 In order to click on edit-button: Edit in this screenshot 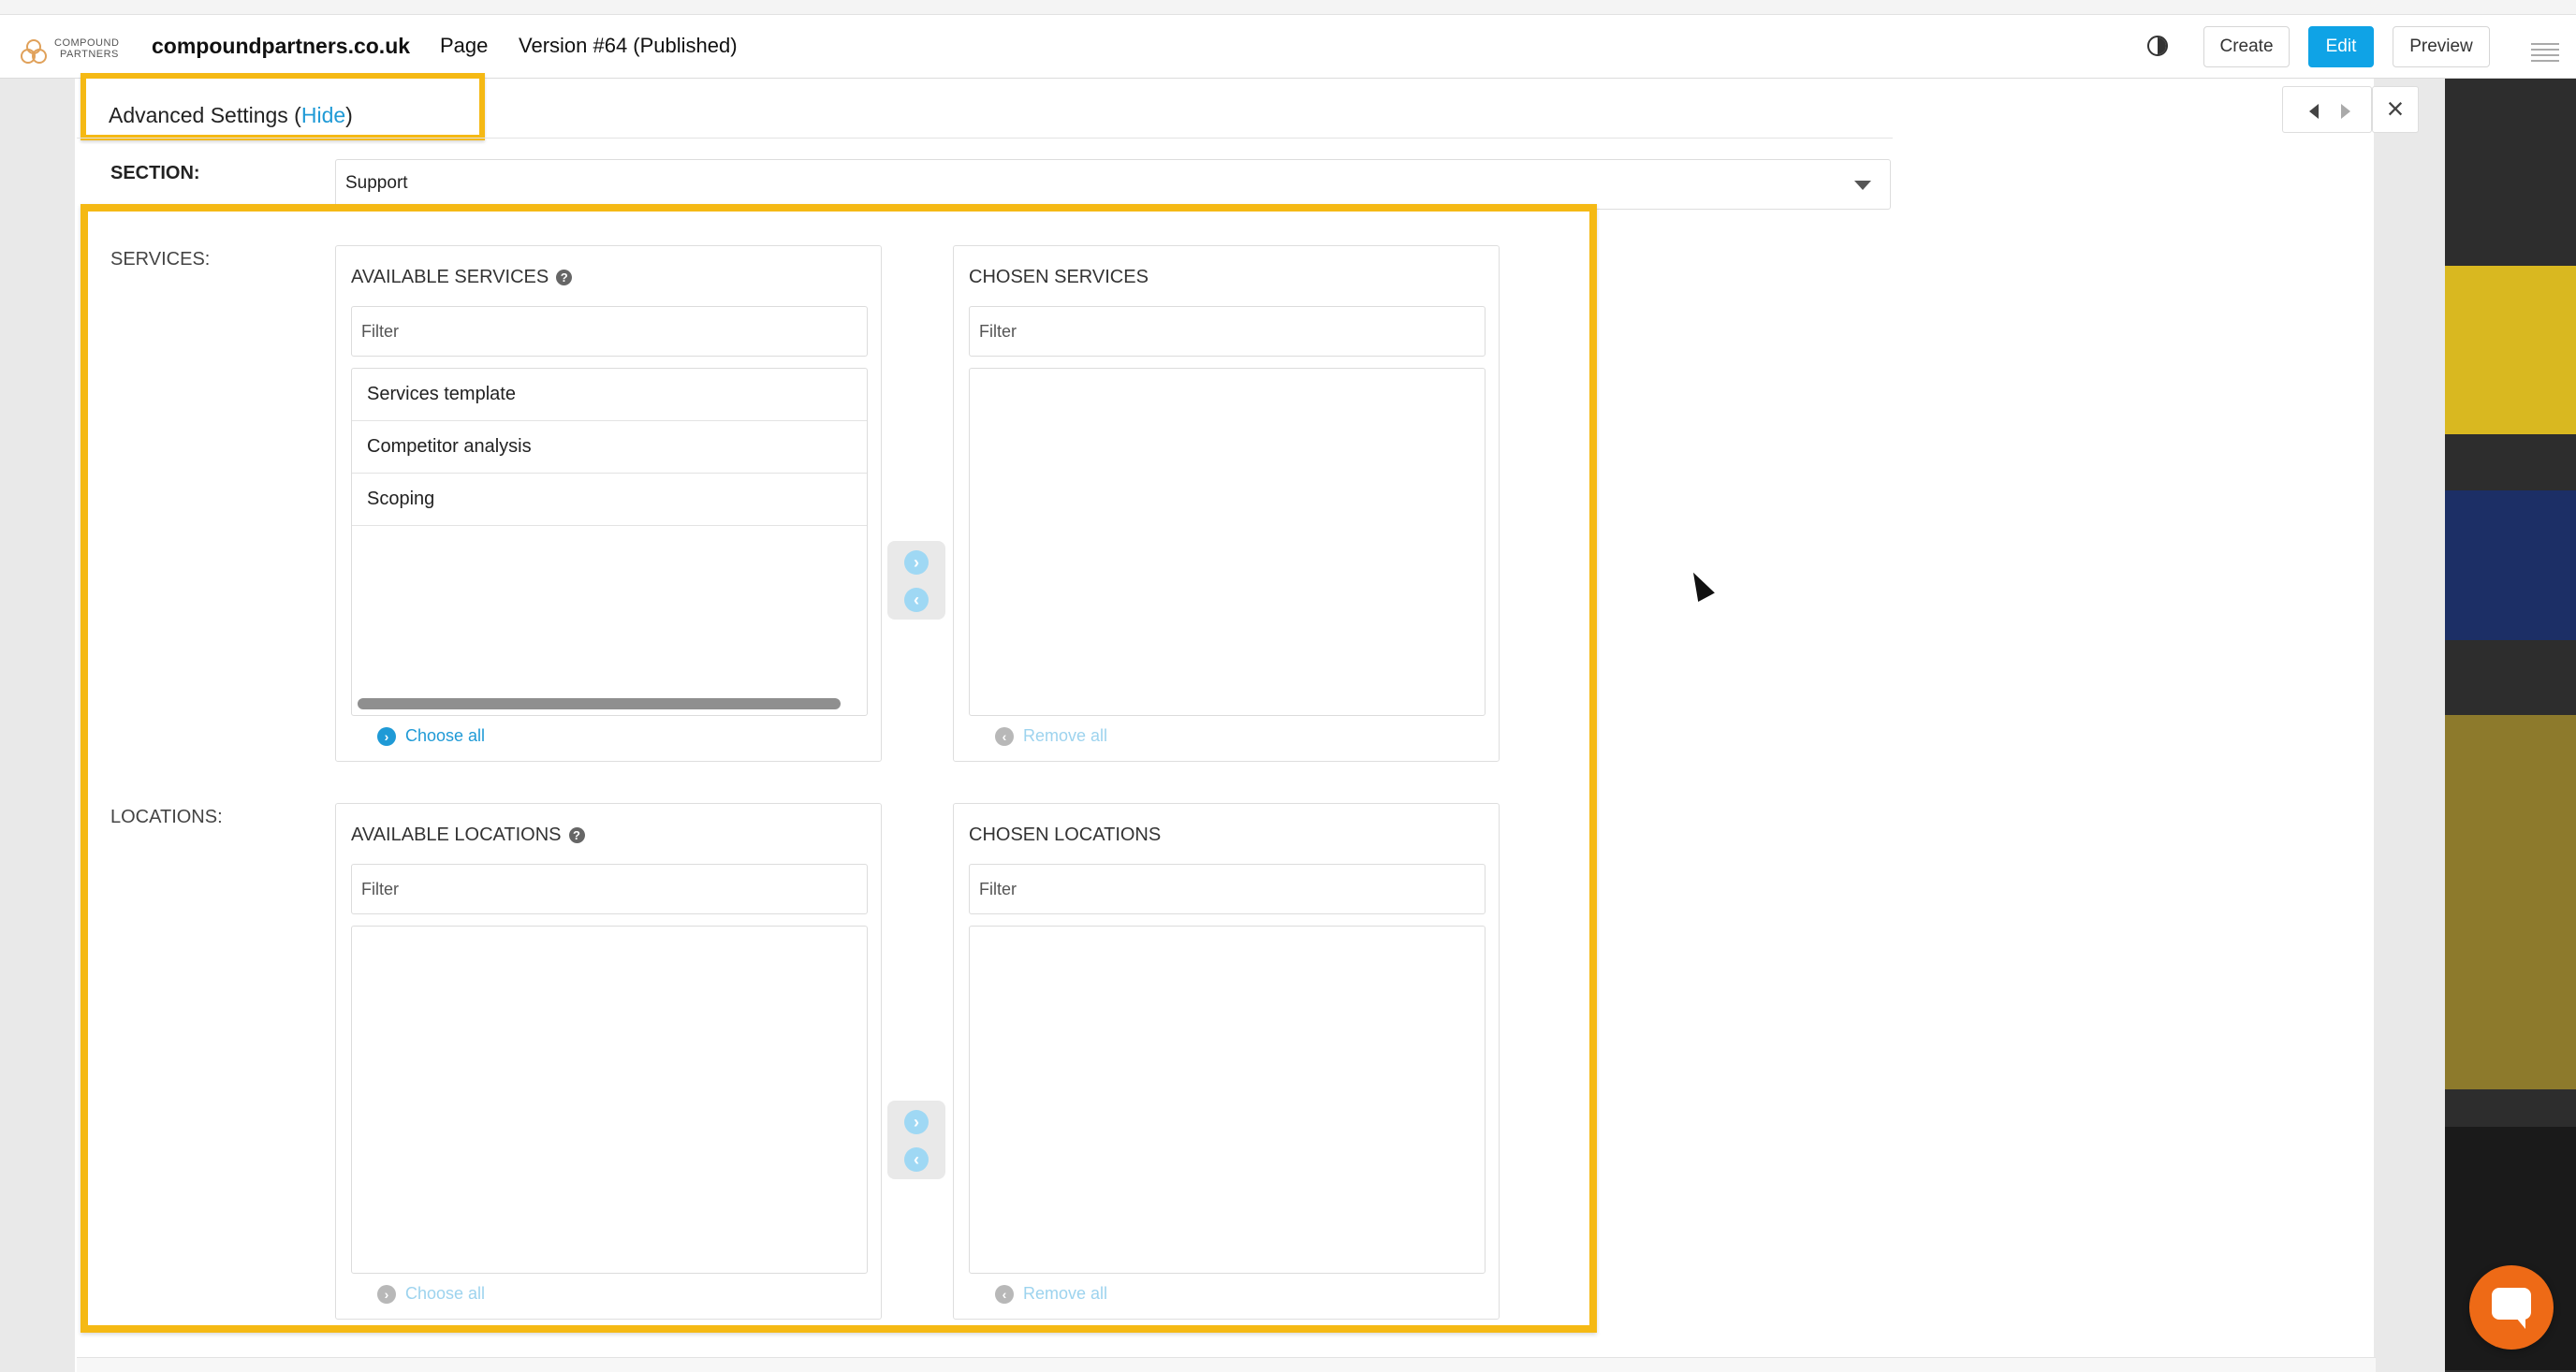, I will do `click(2341, 47)`.